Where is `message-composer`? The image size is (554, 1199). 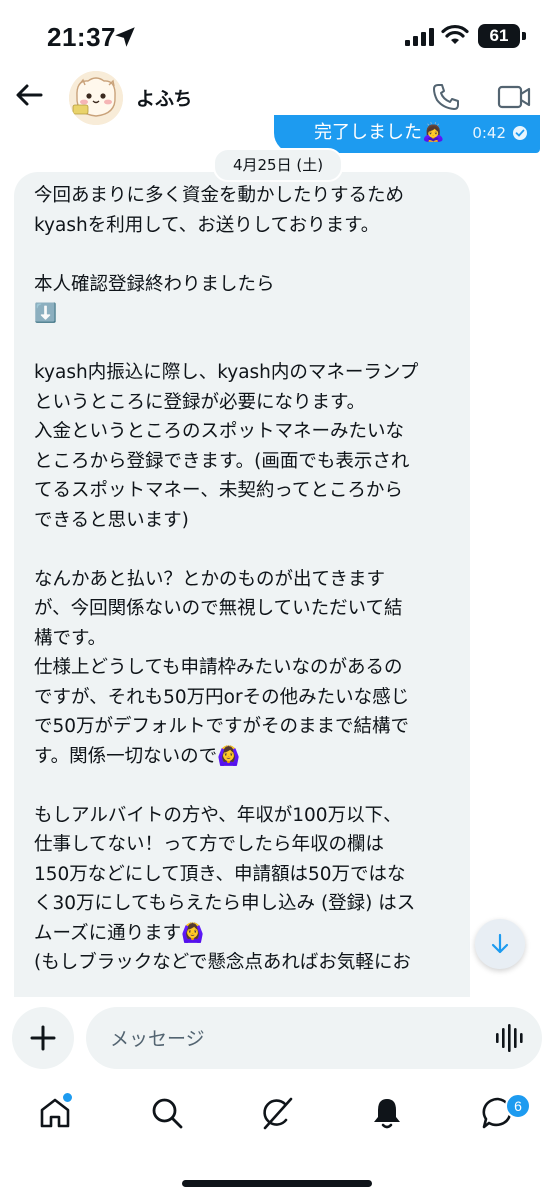 message-composer is located at coordinates (277, 1039).